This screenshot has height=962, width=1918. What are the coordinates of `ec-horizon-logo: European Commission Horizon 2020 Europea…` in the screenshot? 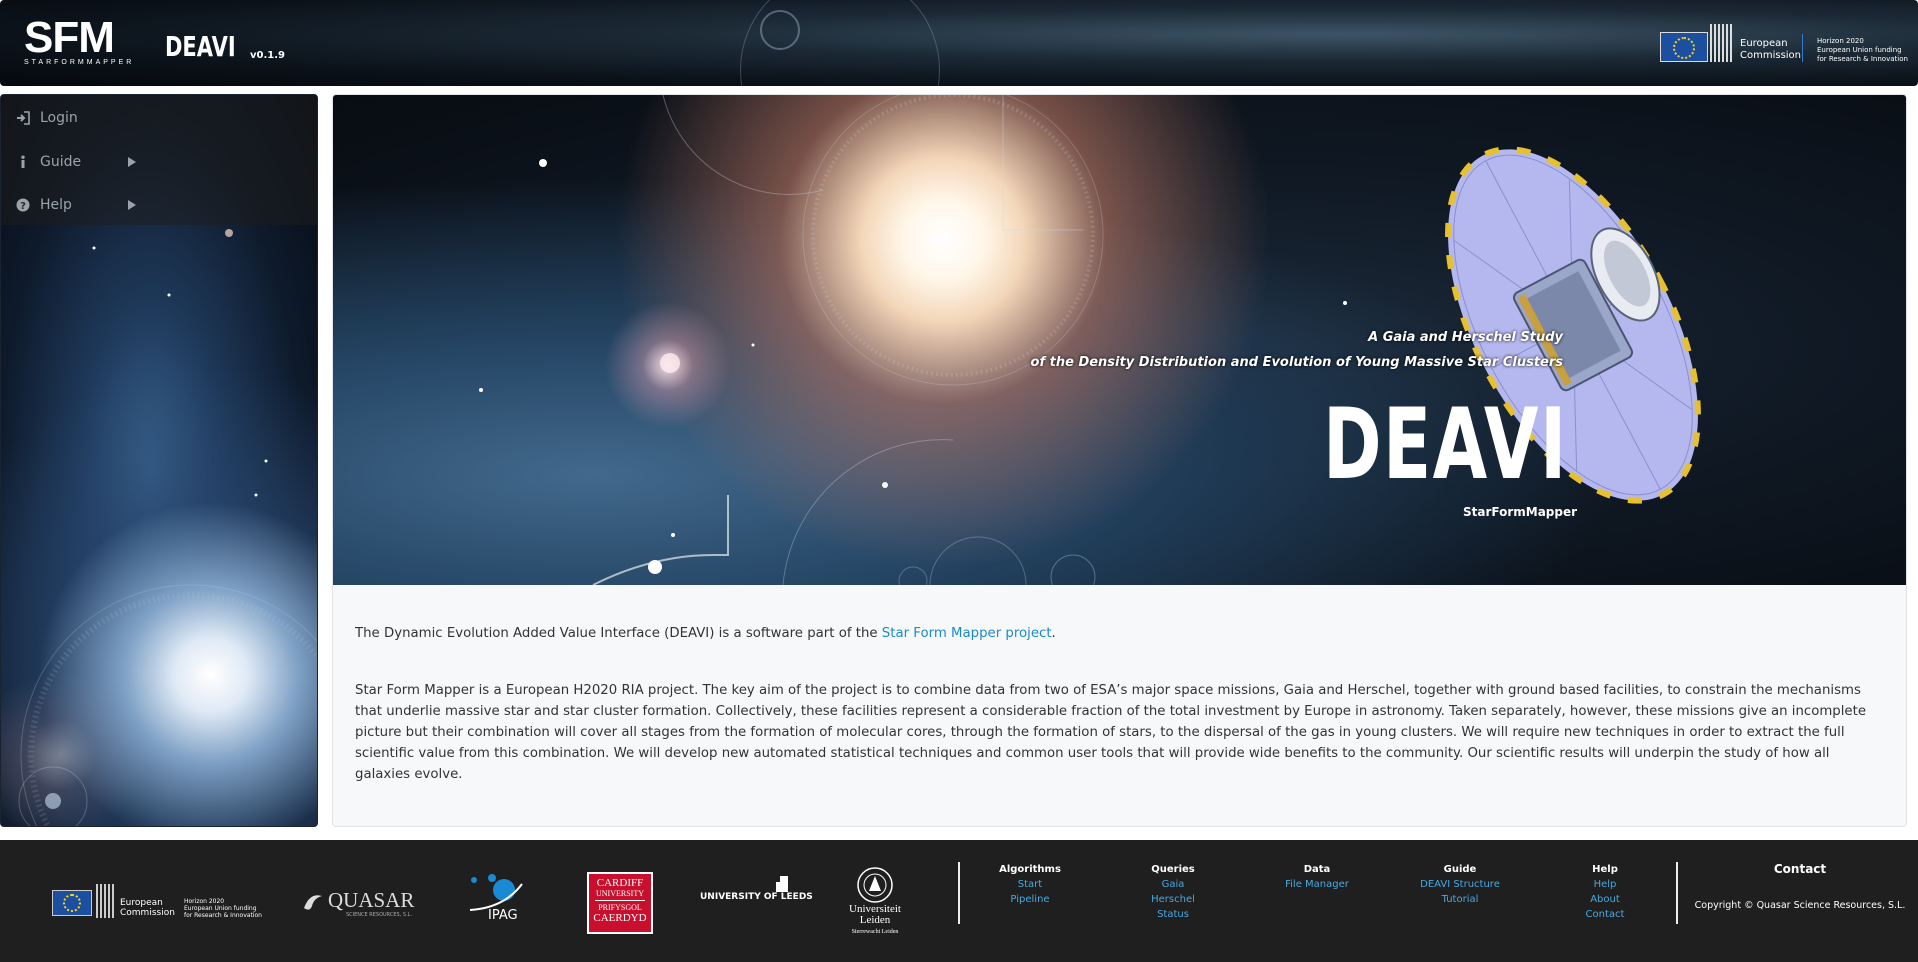 It's located at (1785, 45).